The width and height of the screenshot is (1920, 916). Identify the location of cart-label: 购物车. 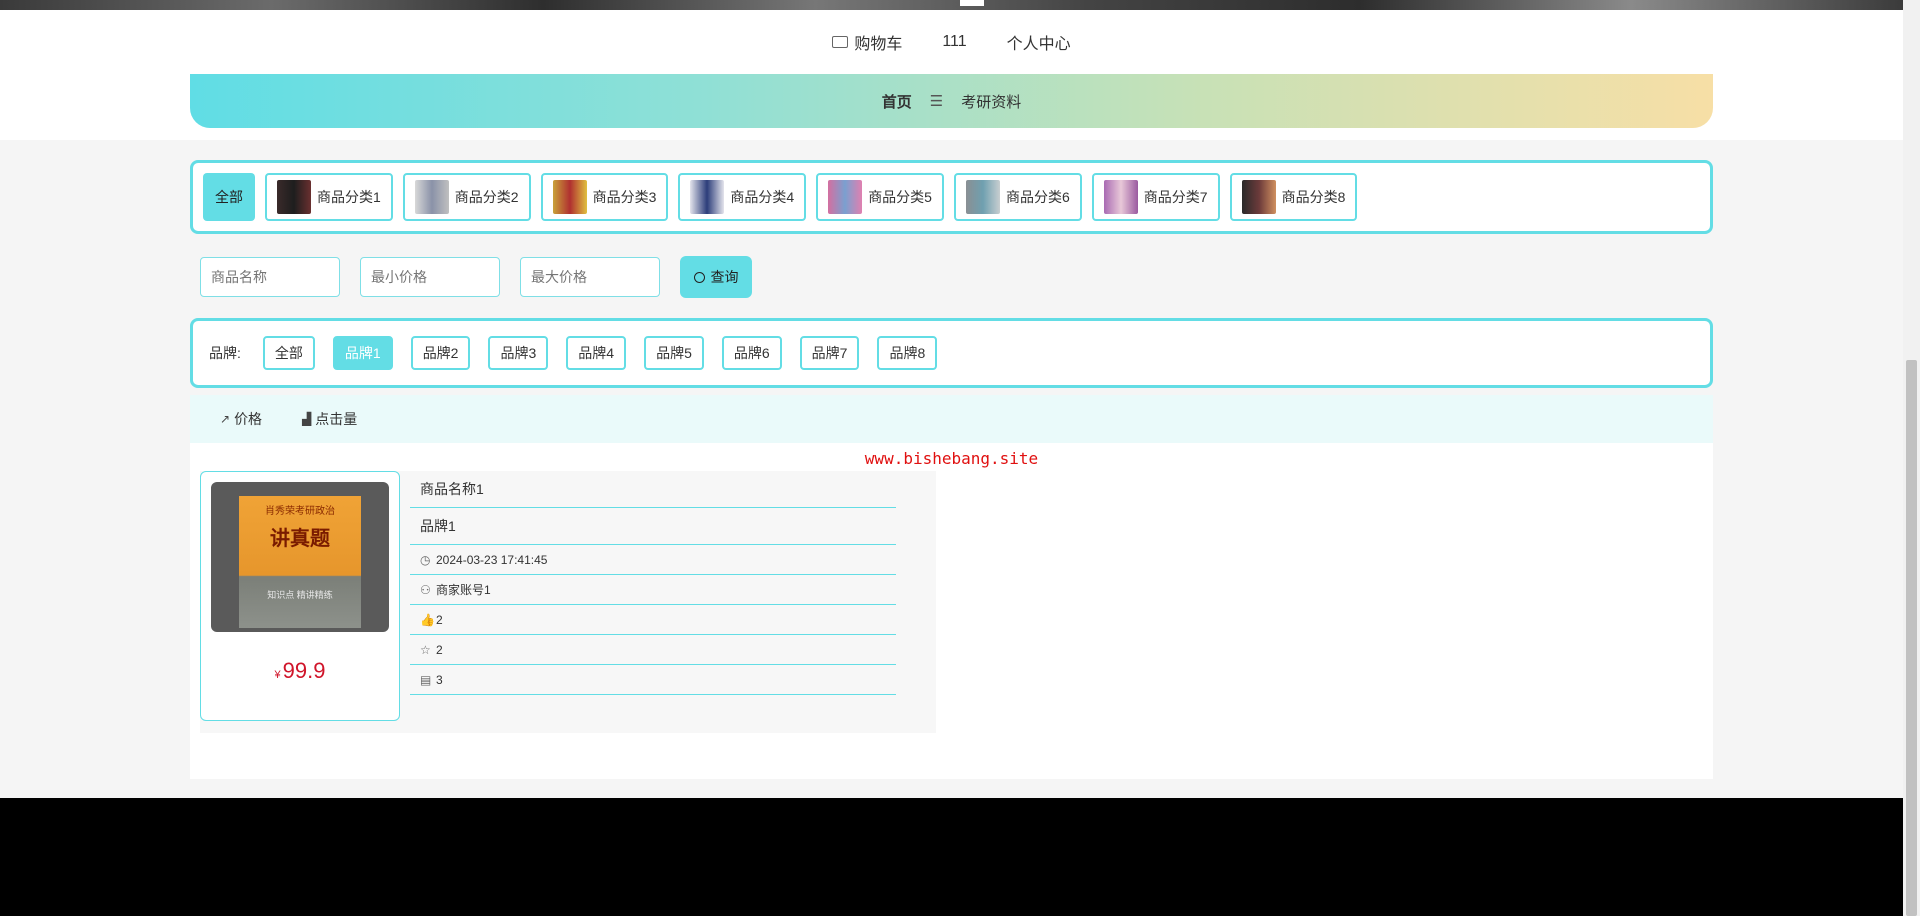
(878, 44).